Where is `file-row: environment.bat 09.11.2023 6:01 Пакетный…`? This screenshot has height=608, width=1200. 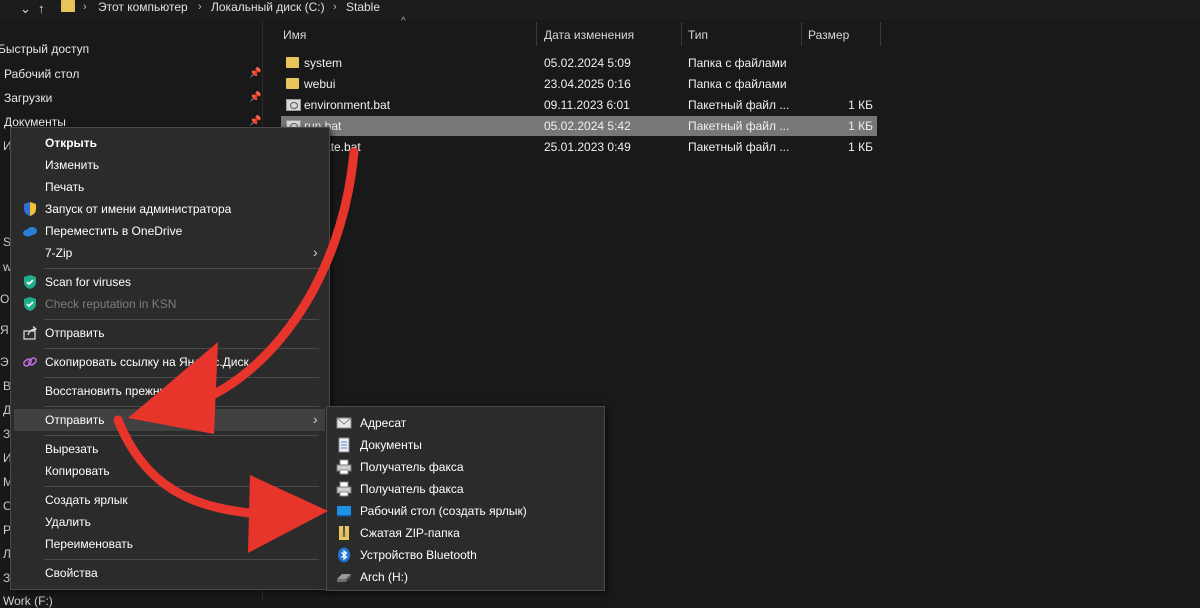 file-row: environment.bat 09.11.2023 6:01 Пакетный… is located at coordinates (579, 105).